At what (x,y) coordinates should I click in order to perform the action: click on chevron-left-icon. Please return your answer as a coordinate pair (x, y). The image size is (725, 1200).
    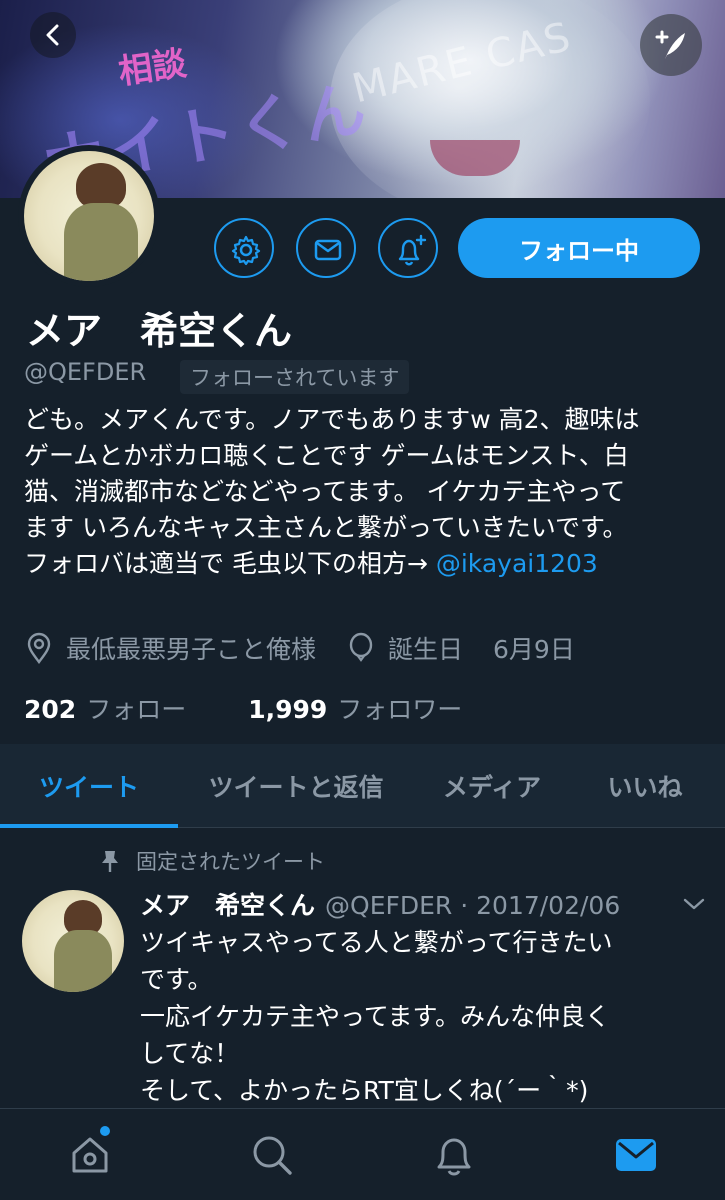
    Looking at the image, I should click on (52, 35).